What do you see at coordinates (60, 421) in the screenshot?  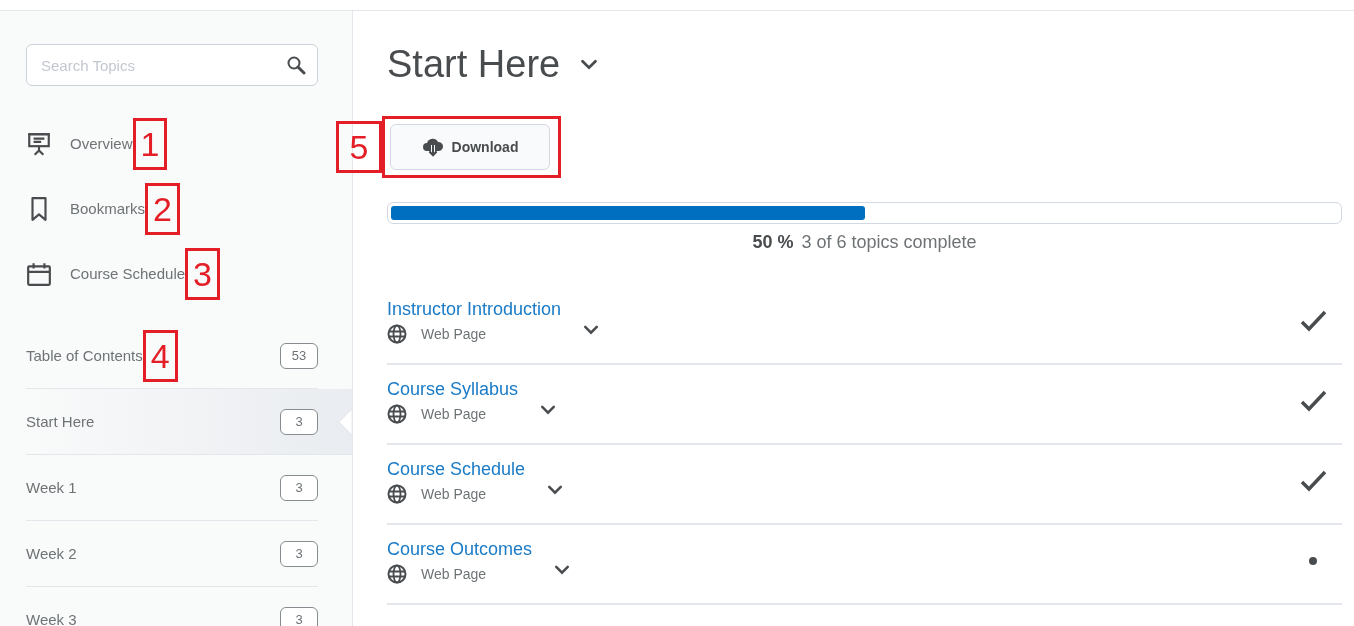 I see `module-name: Start Here` at bounding box center [60, 421].